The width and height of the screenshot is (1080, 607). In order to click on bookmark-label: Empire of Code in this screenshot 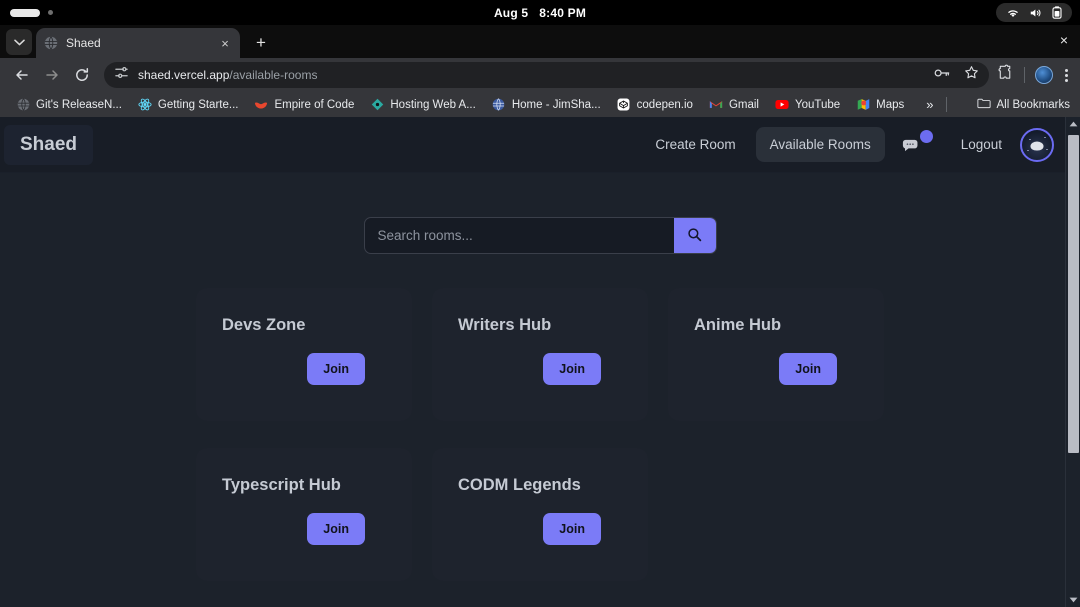, I will do `click(314, 104)`.